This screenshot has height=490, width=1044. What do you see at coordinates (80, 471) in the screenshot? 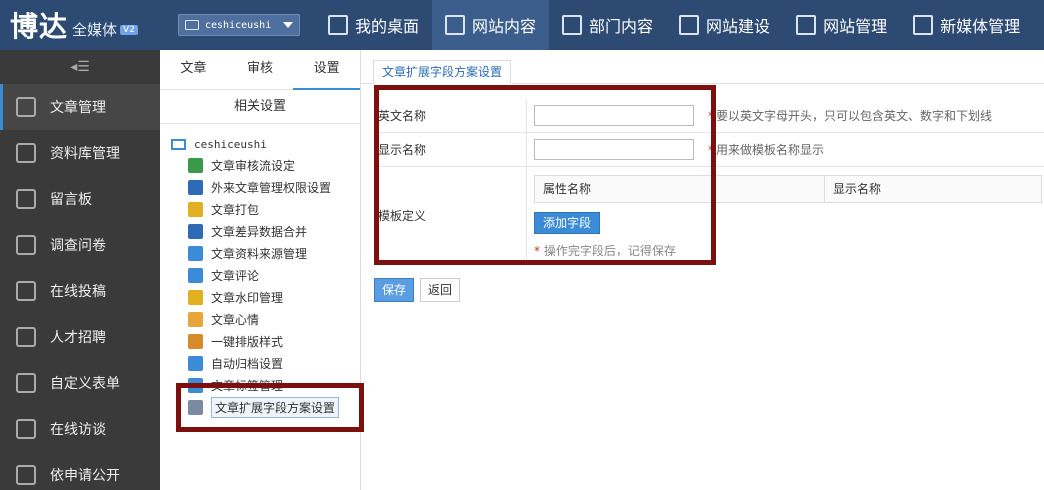
I see `sidebar-item-public-request: 依申请公开` at bounding box center [80, 471].